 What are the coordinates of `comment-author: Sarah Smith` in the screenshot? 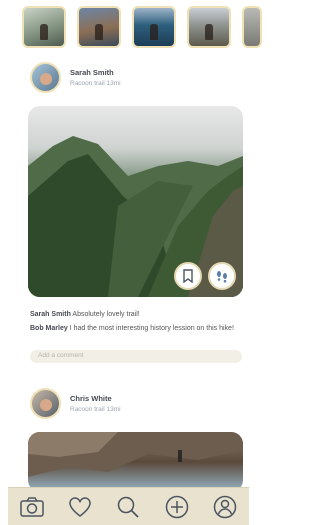 It's located at (50, 314).